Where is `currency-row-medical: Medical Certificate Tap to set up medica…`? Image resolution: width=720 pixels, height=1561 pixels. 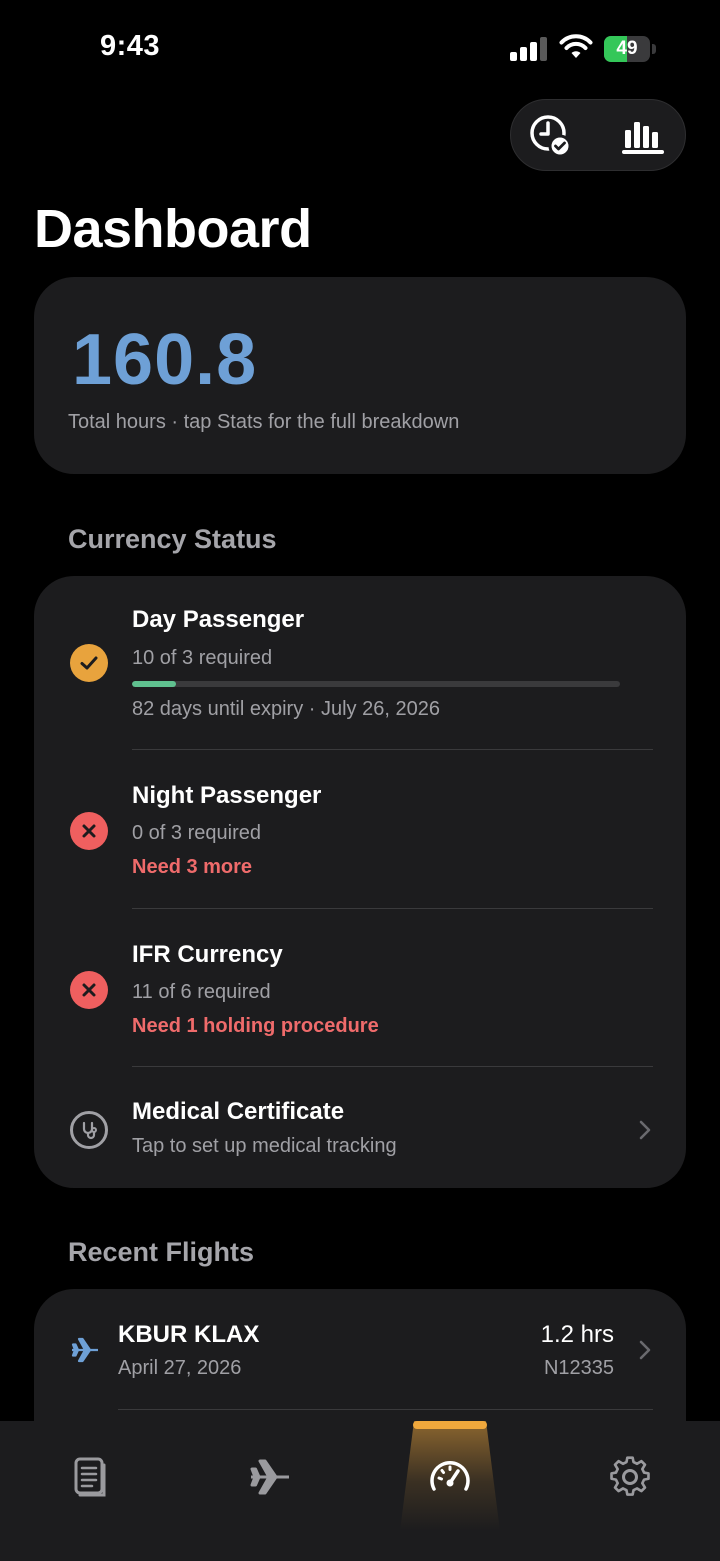
currency-row-medical: Medical Certificate Tap to set up medica… is located at coordinates (360, 1127).